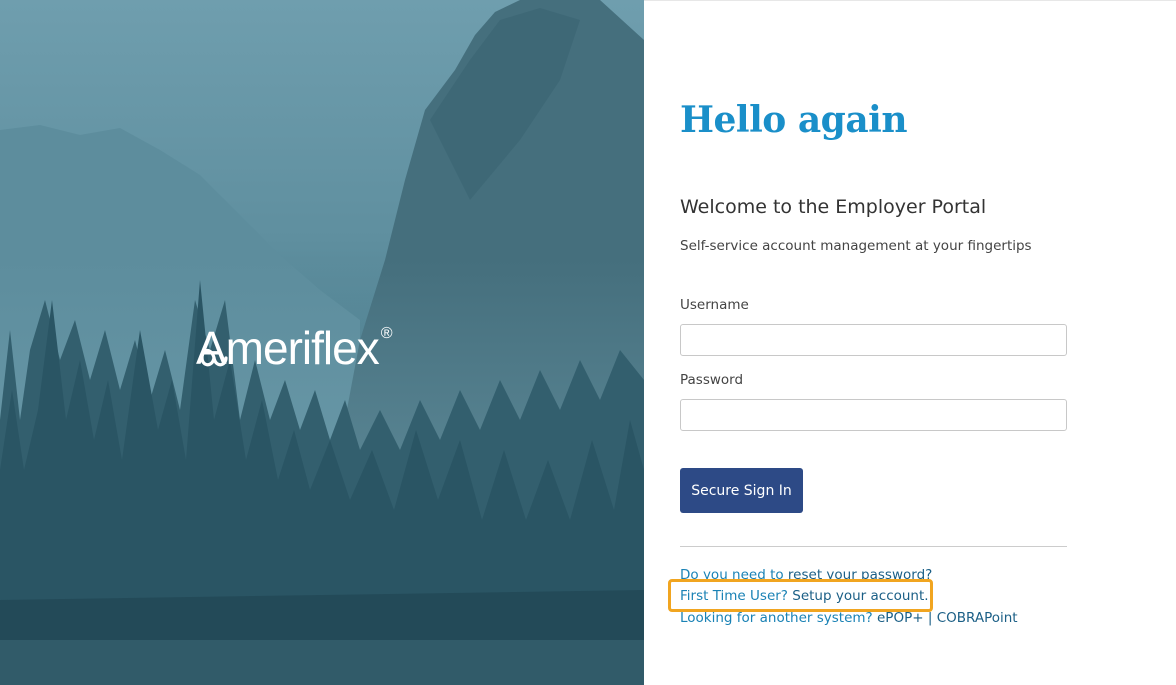 This screenshot has width=1176, height=685. I want to click on registered-mark: ®, so click(386, 333).